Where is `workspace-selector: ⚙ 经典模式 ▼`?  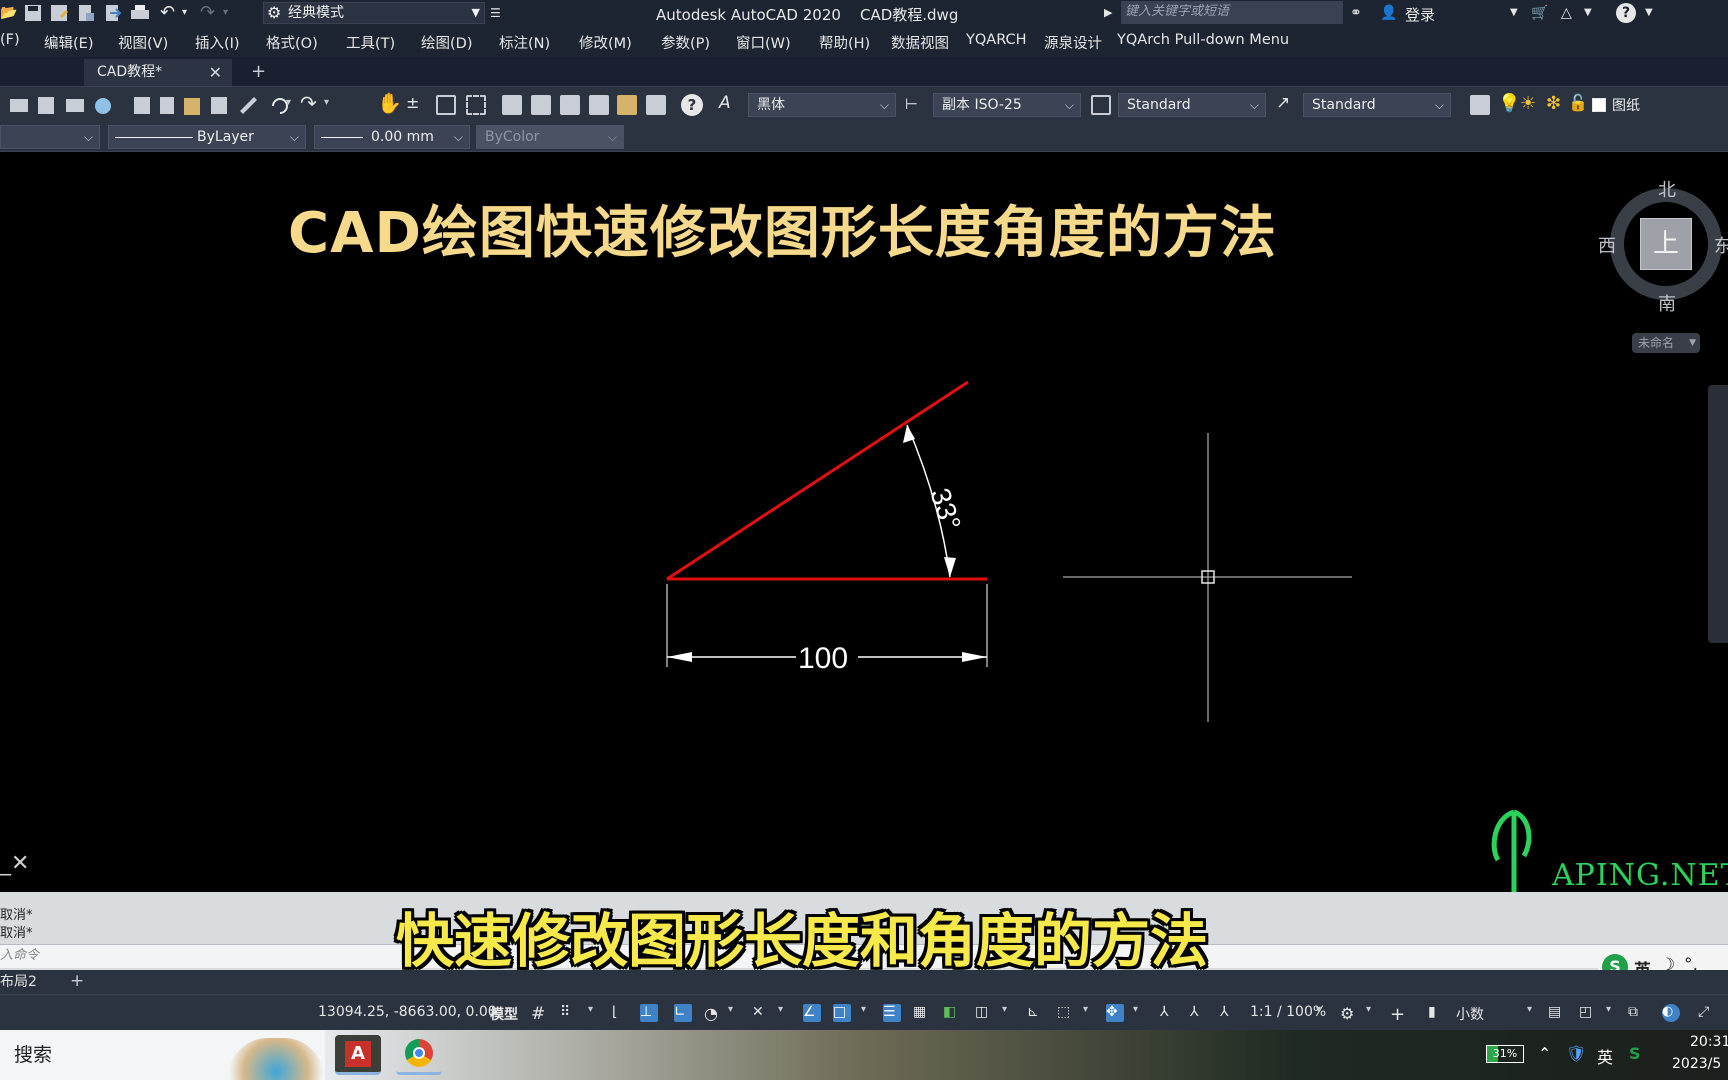
workspace-selector: ⚙ 经典模式 ▼ is located at coordinates (374, 13).